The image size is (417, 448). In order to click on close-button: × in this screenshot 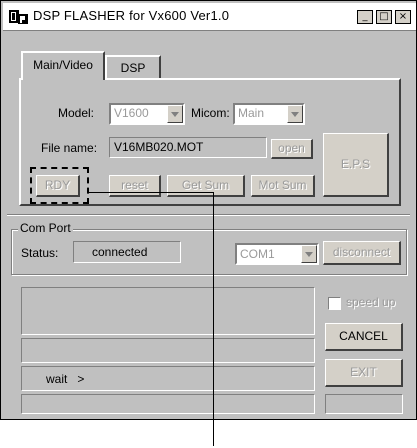, I will do `click(403, 17)`.